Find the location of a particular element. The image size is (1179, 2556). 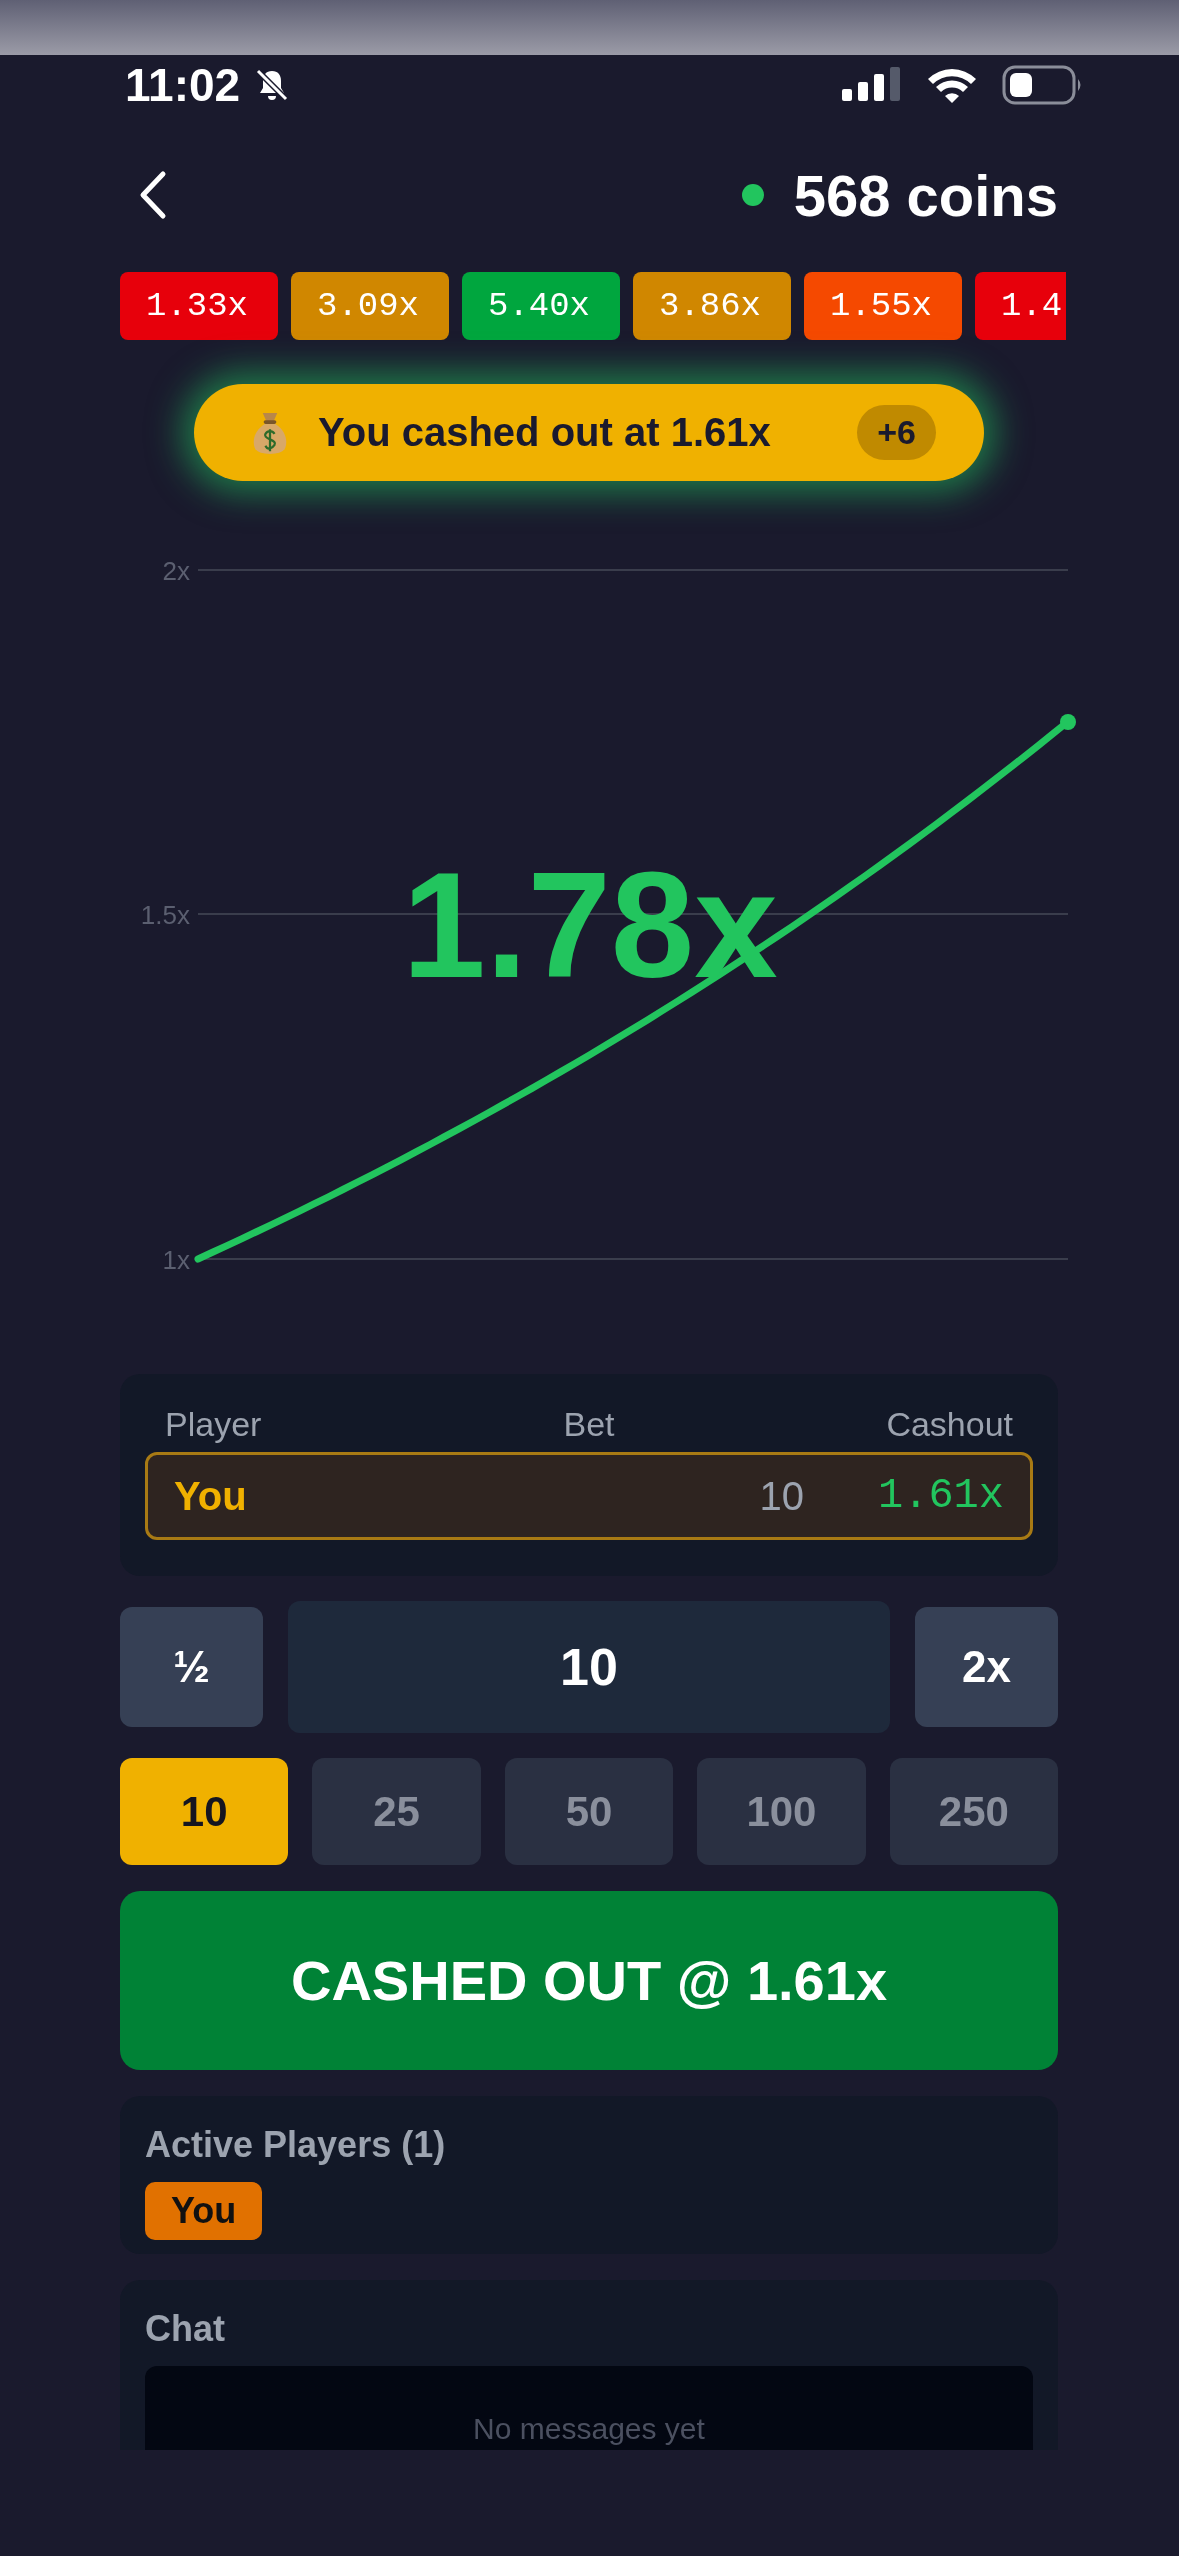

empty-chat-message: No messages yet is located at coordinates (589, 2429).